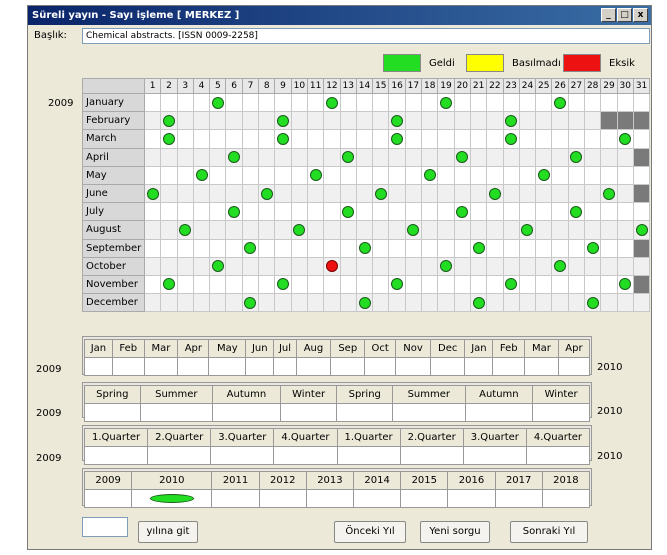  I want to click on title-field: Chemical abstracts. [ISSN 0009-2258], so click(366, 36).